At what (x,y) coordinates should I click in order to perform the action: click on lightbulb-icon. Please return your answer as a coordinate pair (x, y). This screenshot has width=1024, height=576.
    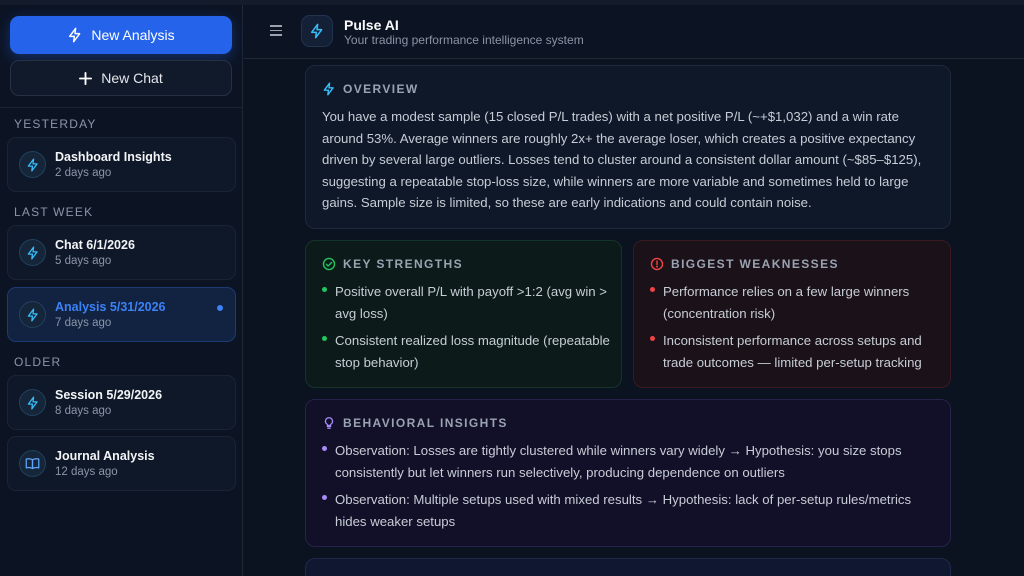
    Looking at the image, I should click on (329, 423).